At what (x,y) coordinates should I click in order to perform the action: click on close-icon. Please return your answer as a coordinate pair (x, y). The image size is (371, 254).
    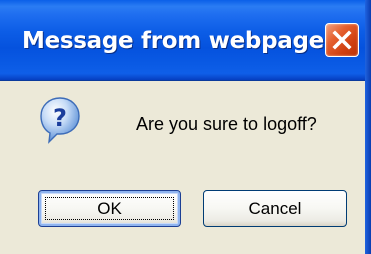
    Looking at the image, I should click on (342, 40).